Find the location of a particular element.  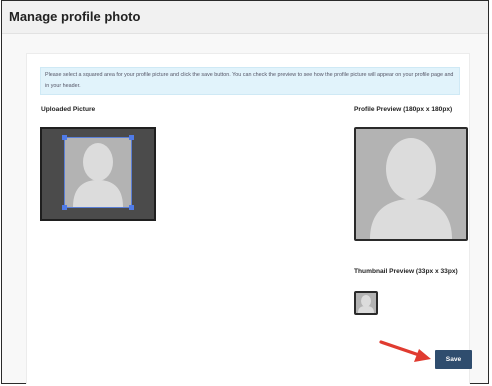

dialog-header: Manage profile photo is located at coordinates (245, 17).